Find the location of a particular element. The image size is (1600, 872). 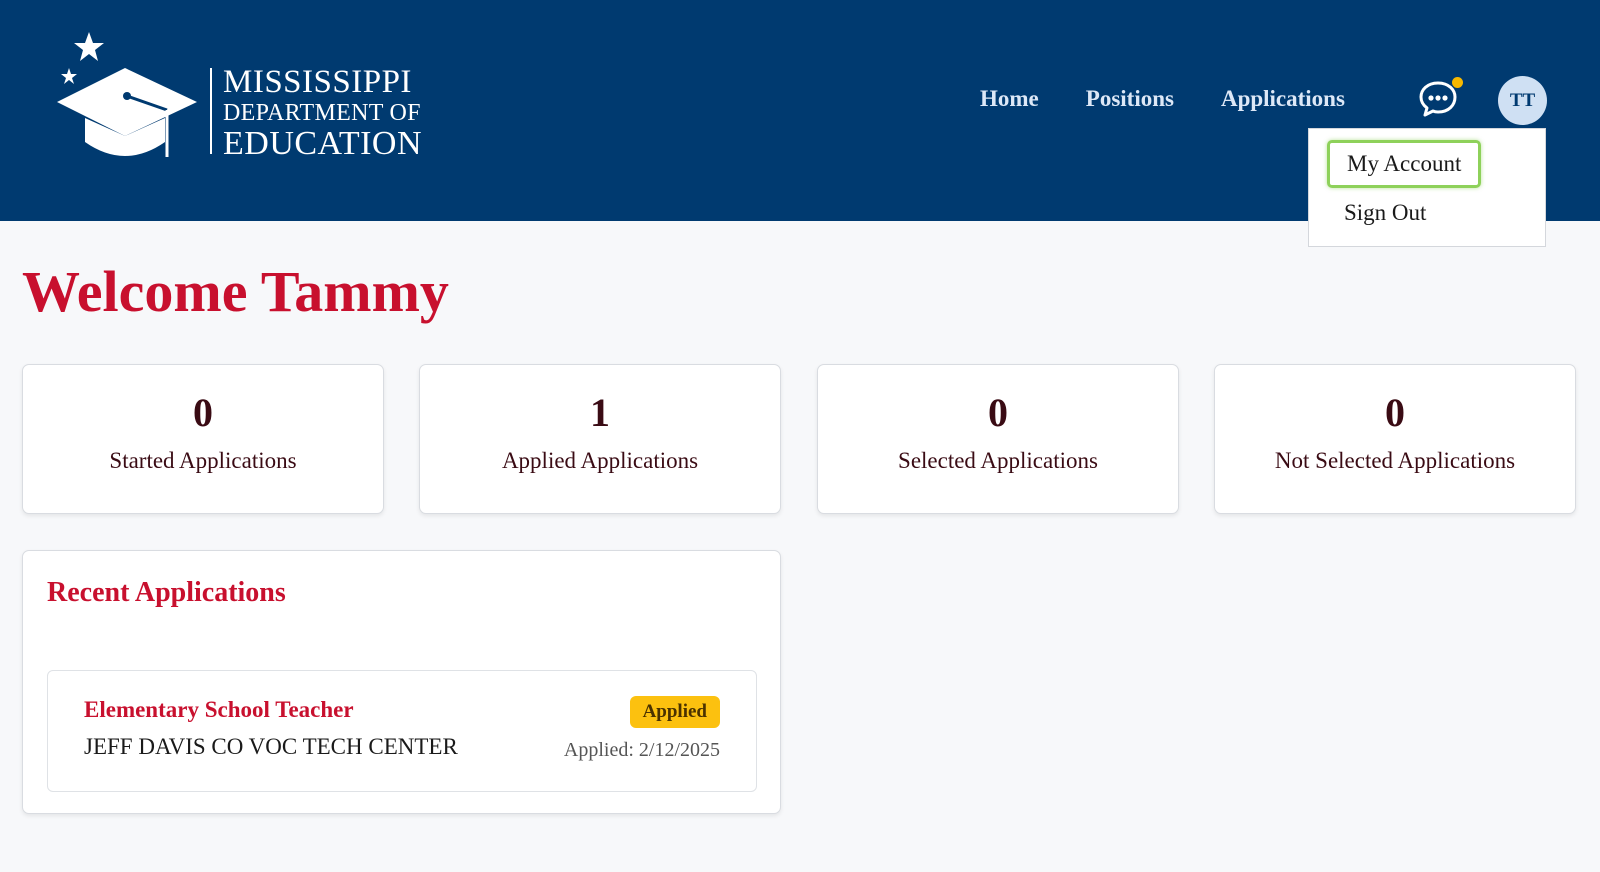

menu-item-sign-out: Sign Out is located at coordinates (1385, 213).